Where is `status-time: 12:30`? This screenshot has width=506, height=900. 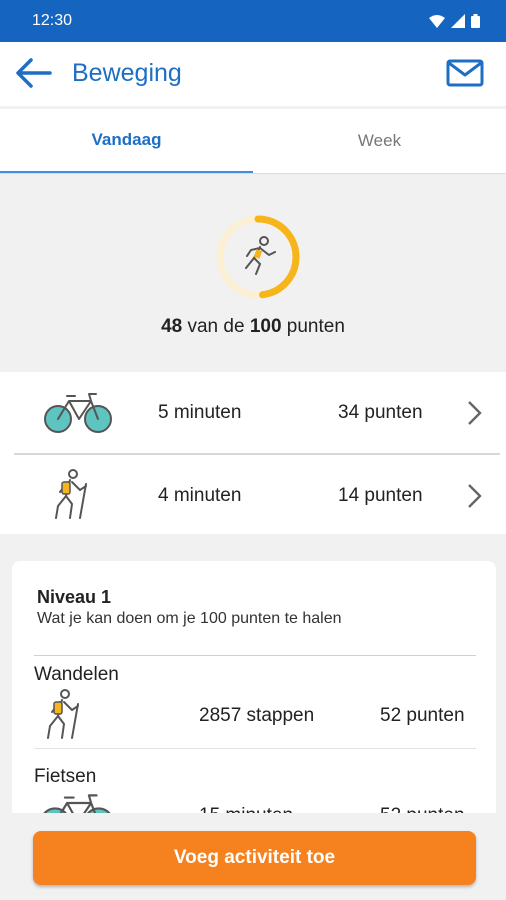 status-time: 12:30 is located at coordinates (52, 20).